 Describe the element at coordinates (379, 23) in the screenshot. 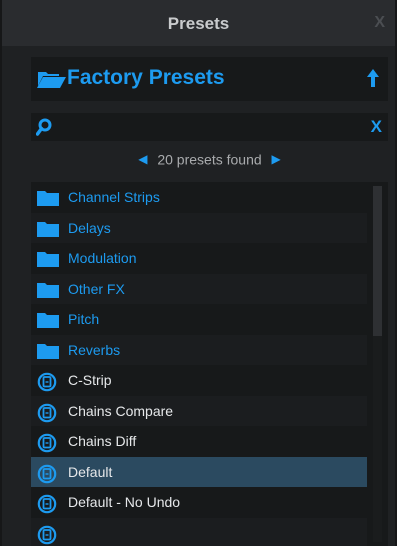

I see `close-button: X` at that location.